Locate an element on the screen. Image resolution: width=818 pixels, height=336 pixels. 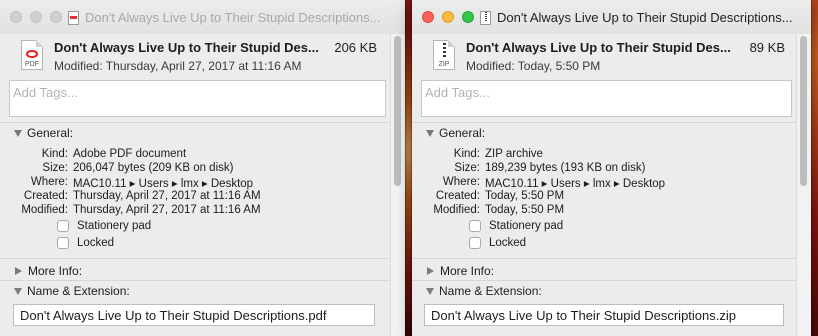
info-value: 206,047 bytes (209 KB on disk) is located at coordinates (153, 168).